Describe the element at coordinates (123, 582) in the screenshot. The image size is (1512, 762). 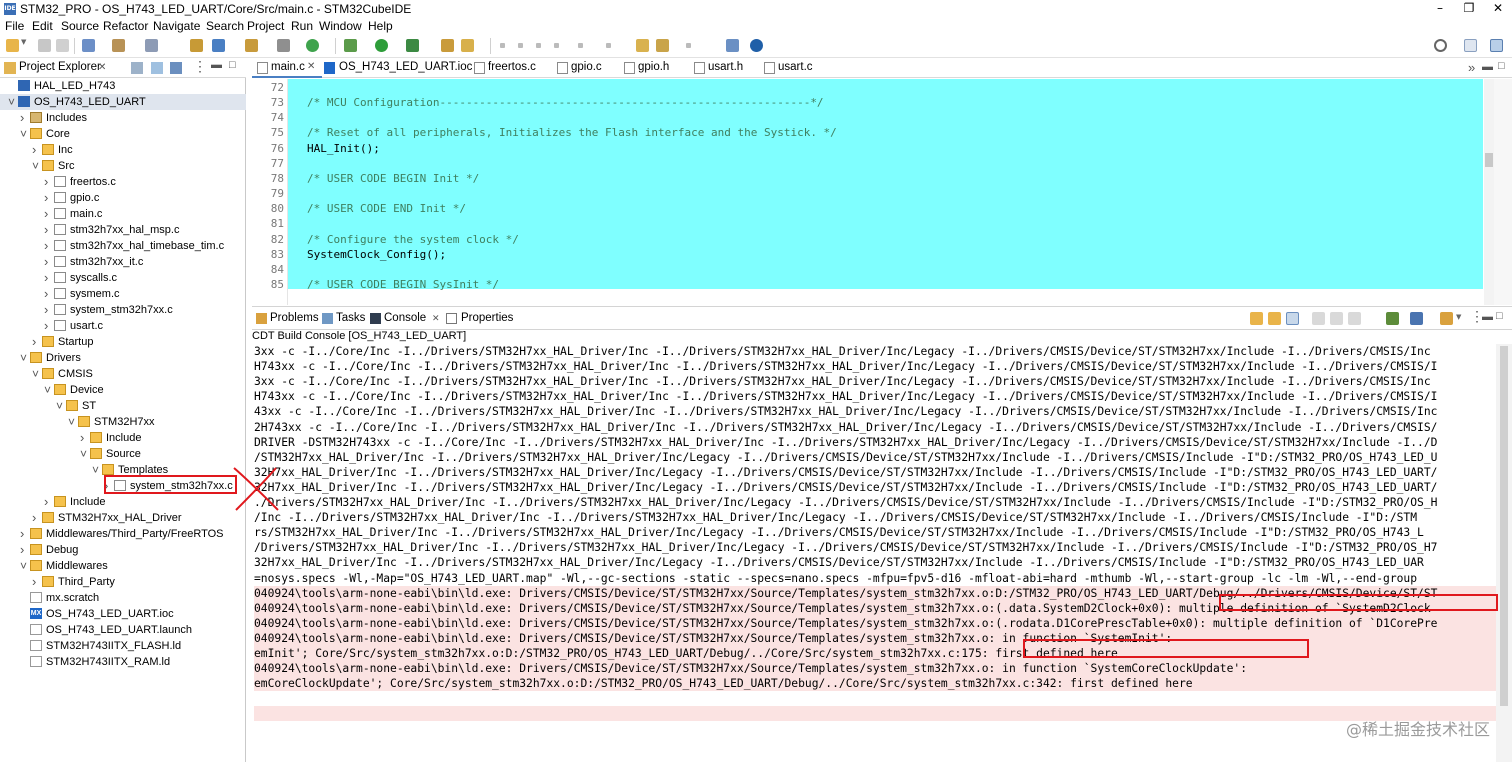
I see `tree-item: › Third_Party` at that location.